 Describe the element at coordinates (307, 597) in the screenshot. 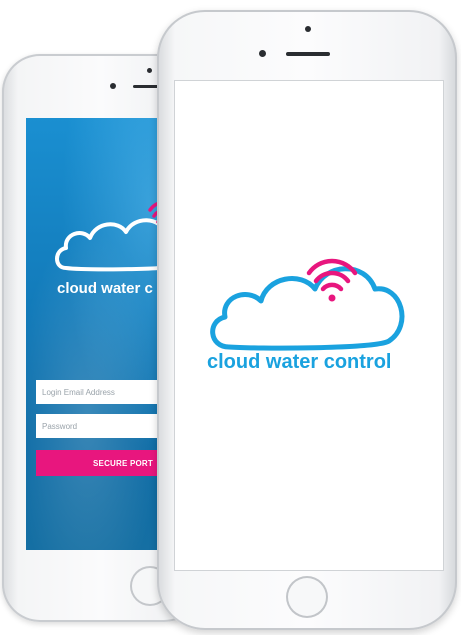

I see `front-home-button-icon` at that location.